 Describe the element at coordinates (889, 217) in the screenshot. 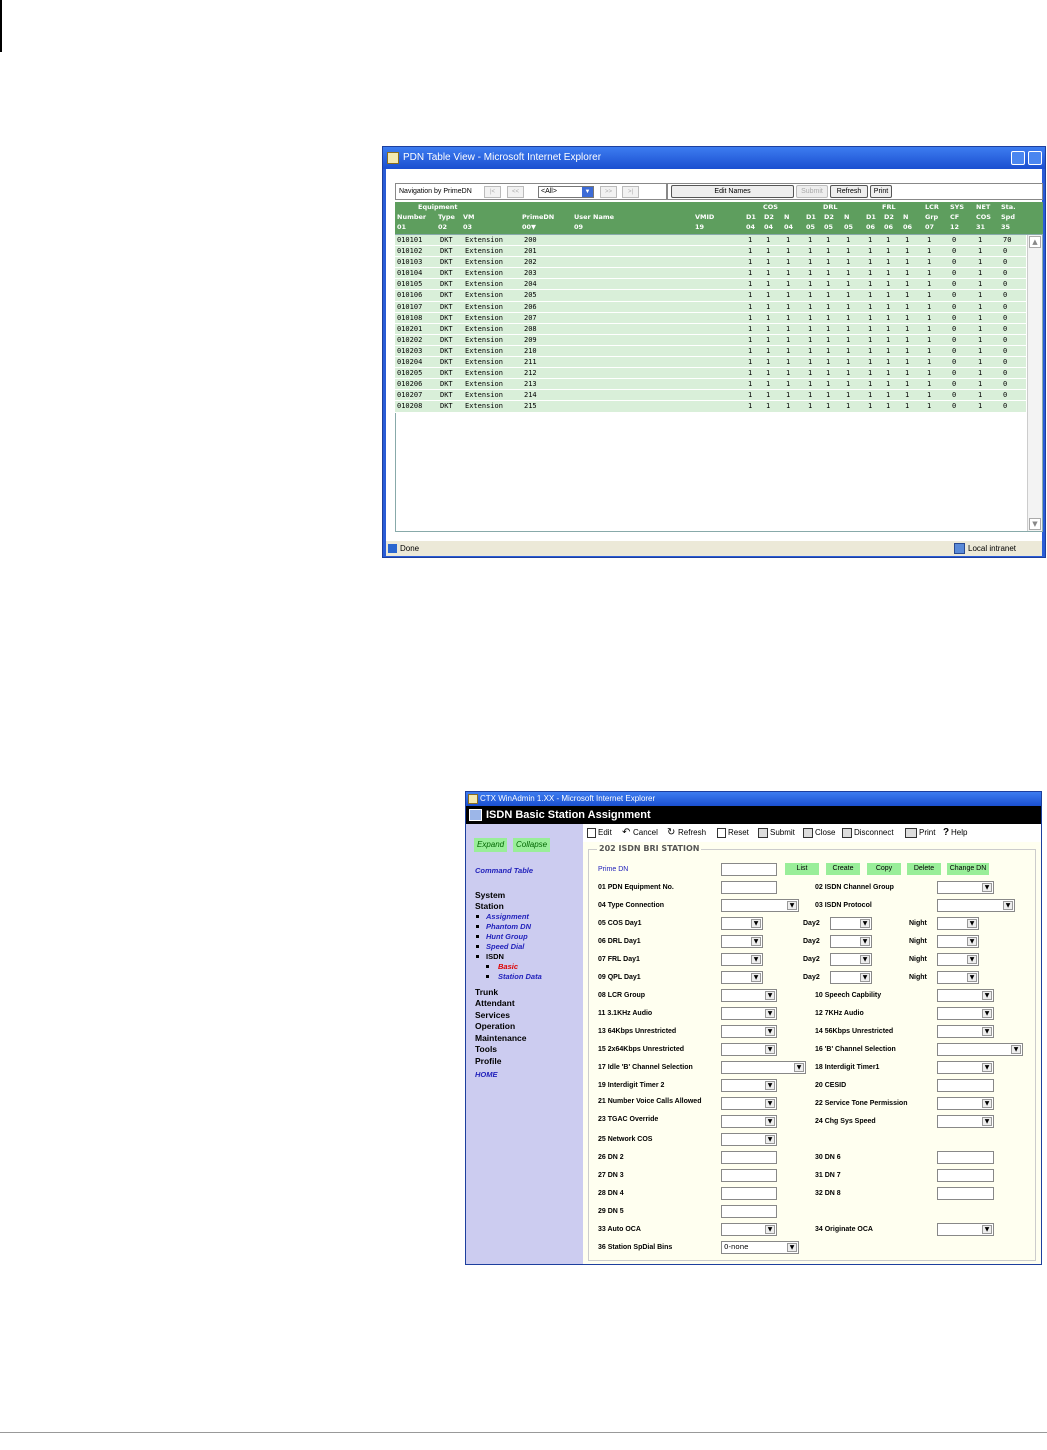

I see `col-frl-d2: D2` at that location.